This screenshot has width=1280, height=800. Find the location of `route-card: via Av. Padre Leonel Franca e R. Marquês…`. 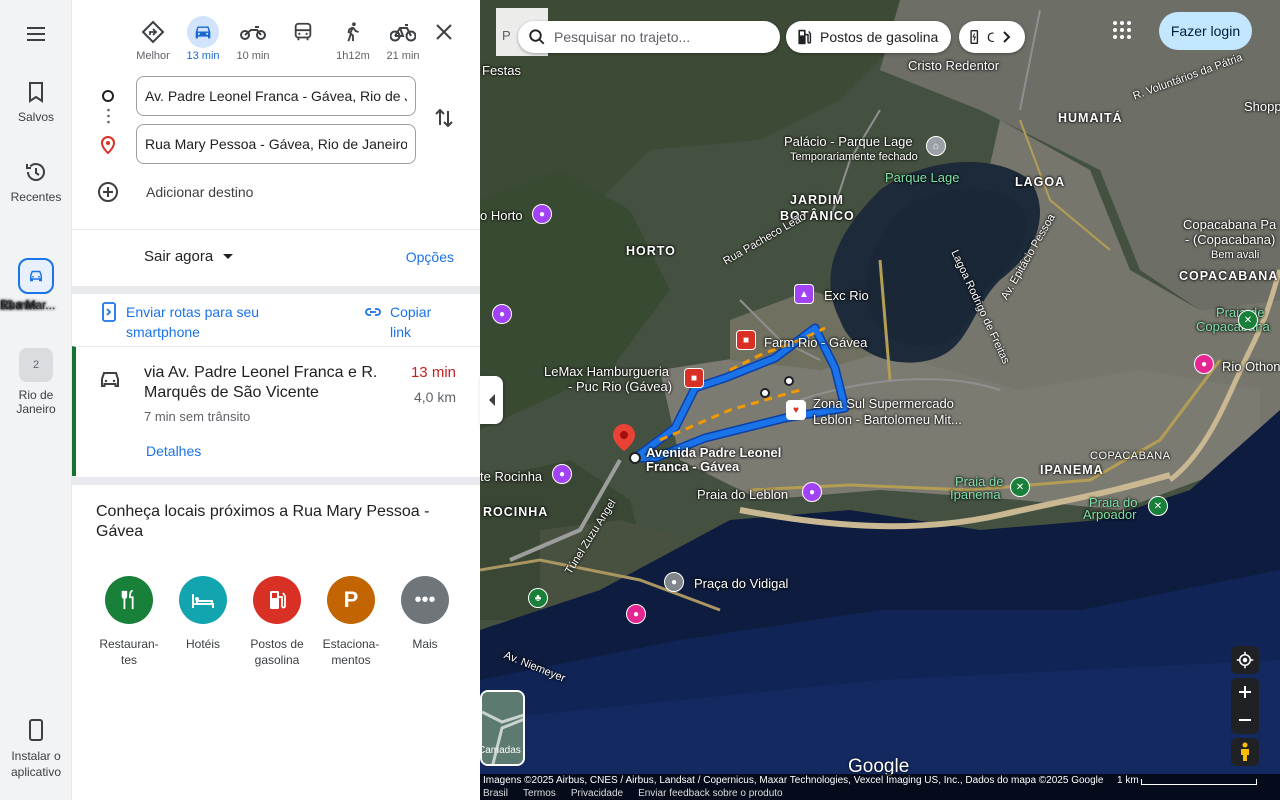

route-card: via Av. Padre Leonel Franca e R. Marquês… is located at coordinates (276, 411).